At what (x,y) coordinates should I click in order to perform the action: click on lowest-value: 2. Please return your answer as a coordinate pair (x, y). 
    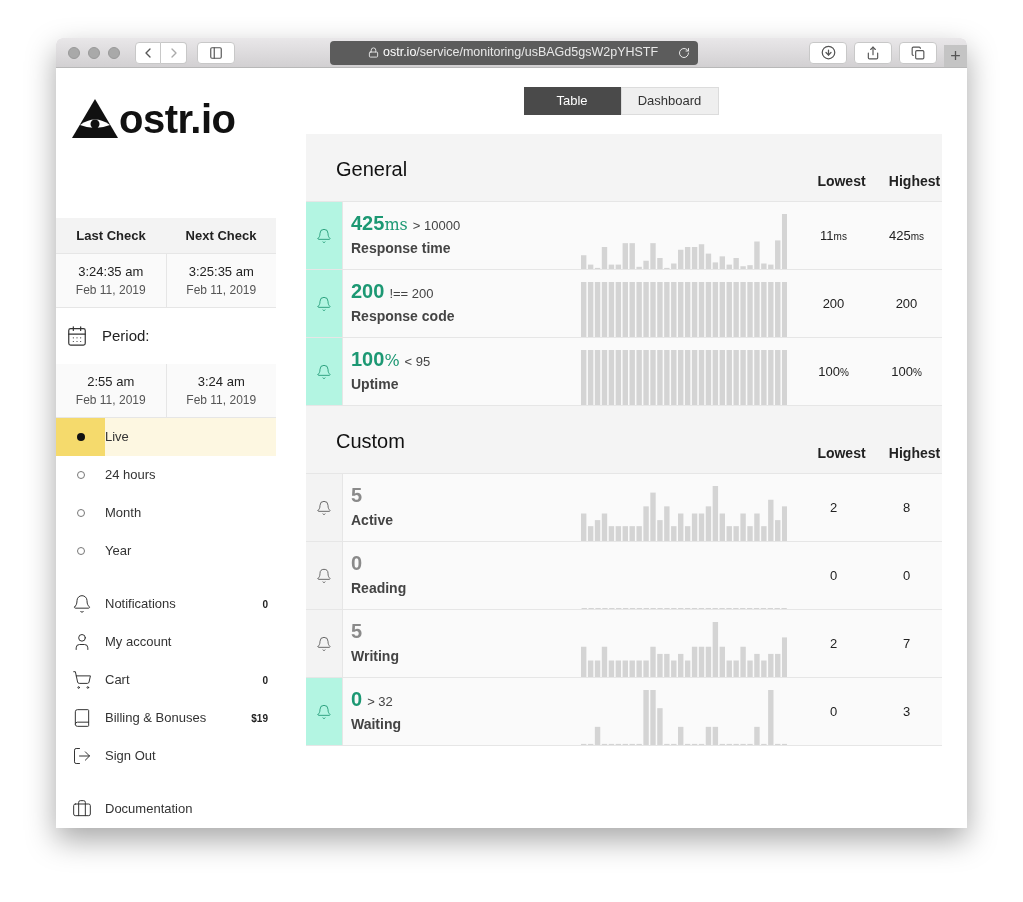
    Looking at the image, I should click on (833, 507).